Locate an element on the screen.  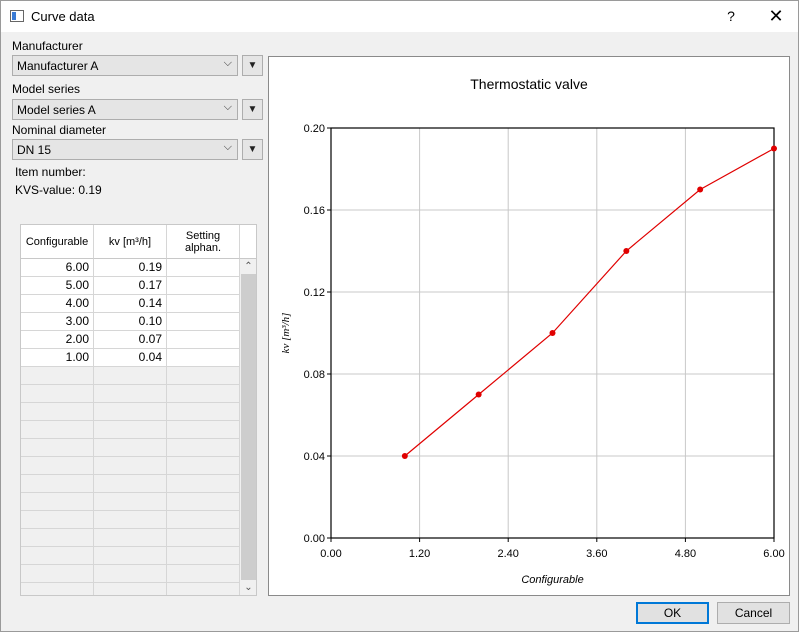
table-cell: 0.14 is located at coordinates (130, 304).